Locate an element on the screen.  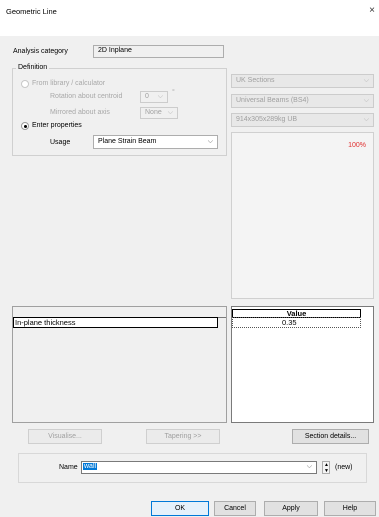
enter-properties-radio is located at coordinates (25, 126).